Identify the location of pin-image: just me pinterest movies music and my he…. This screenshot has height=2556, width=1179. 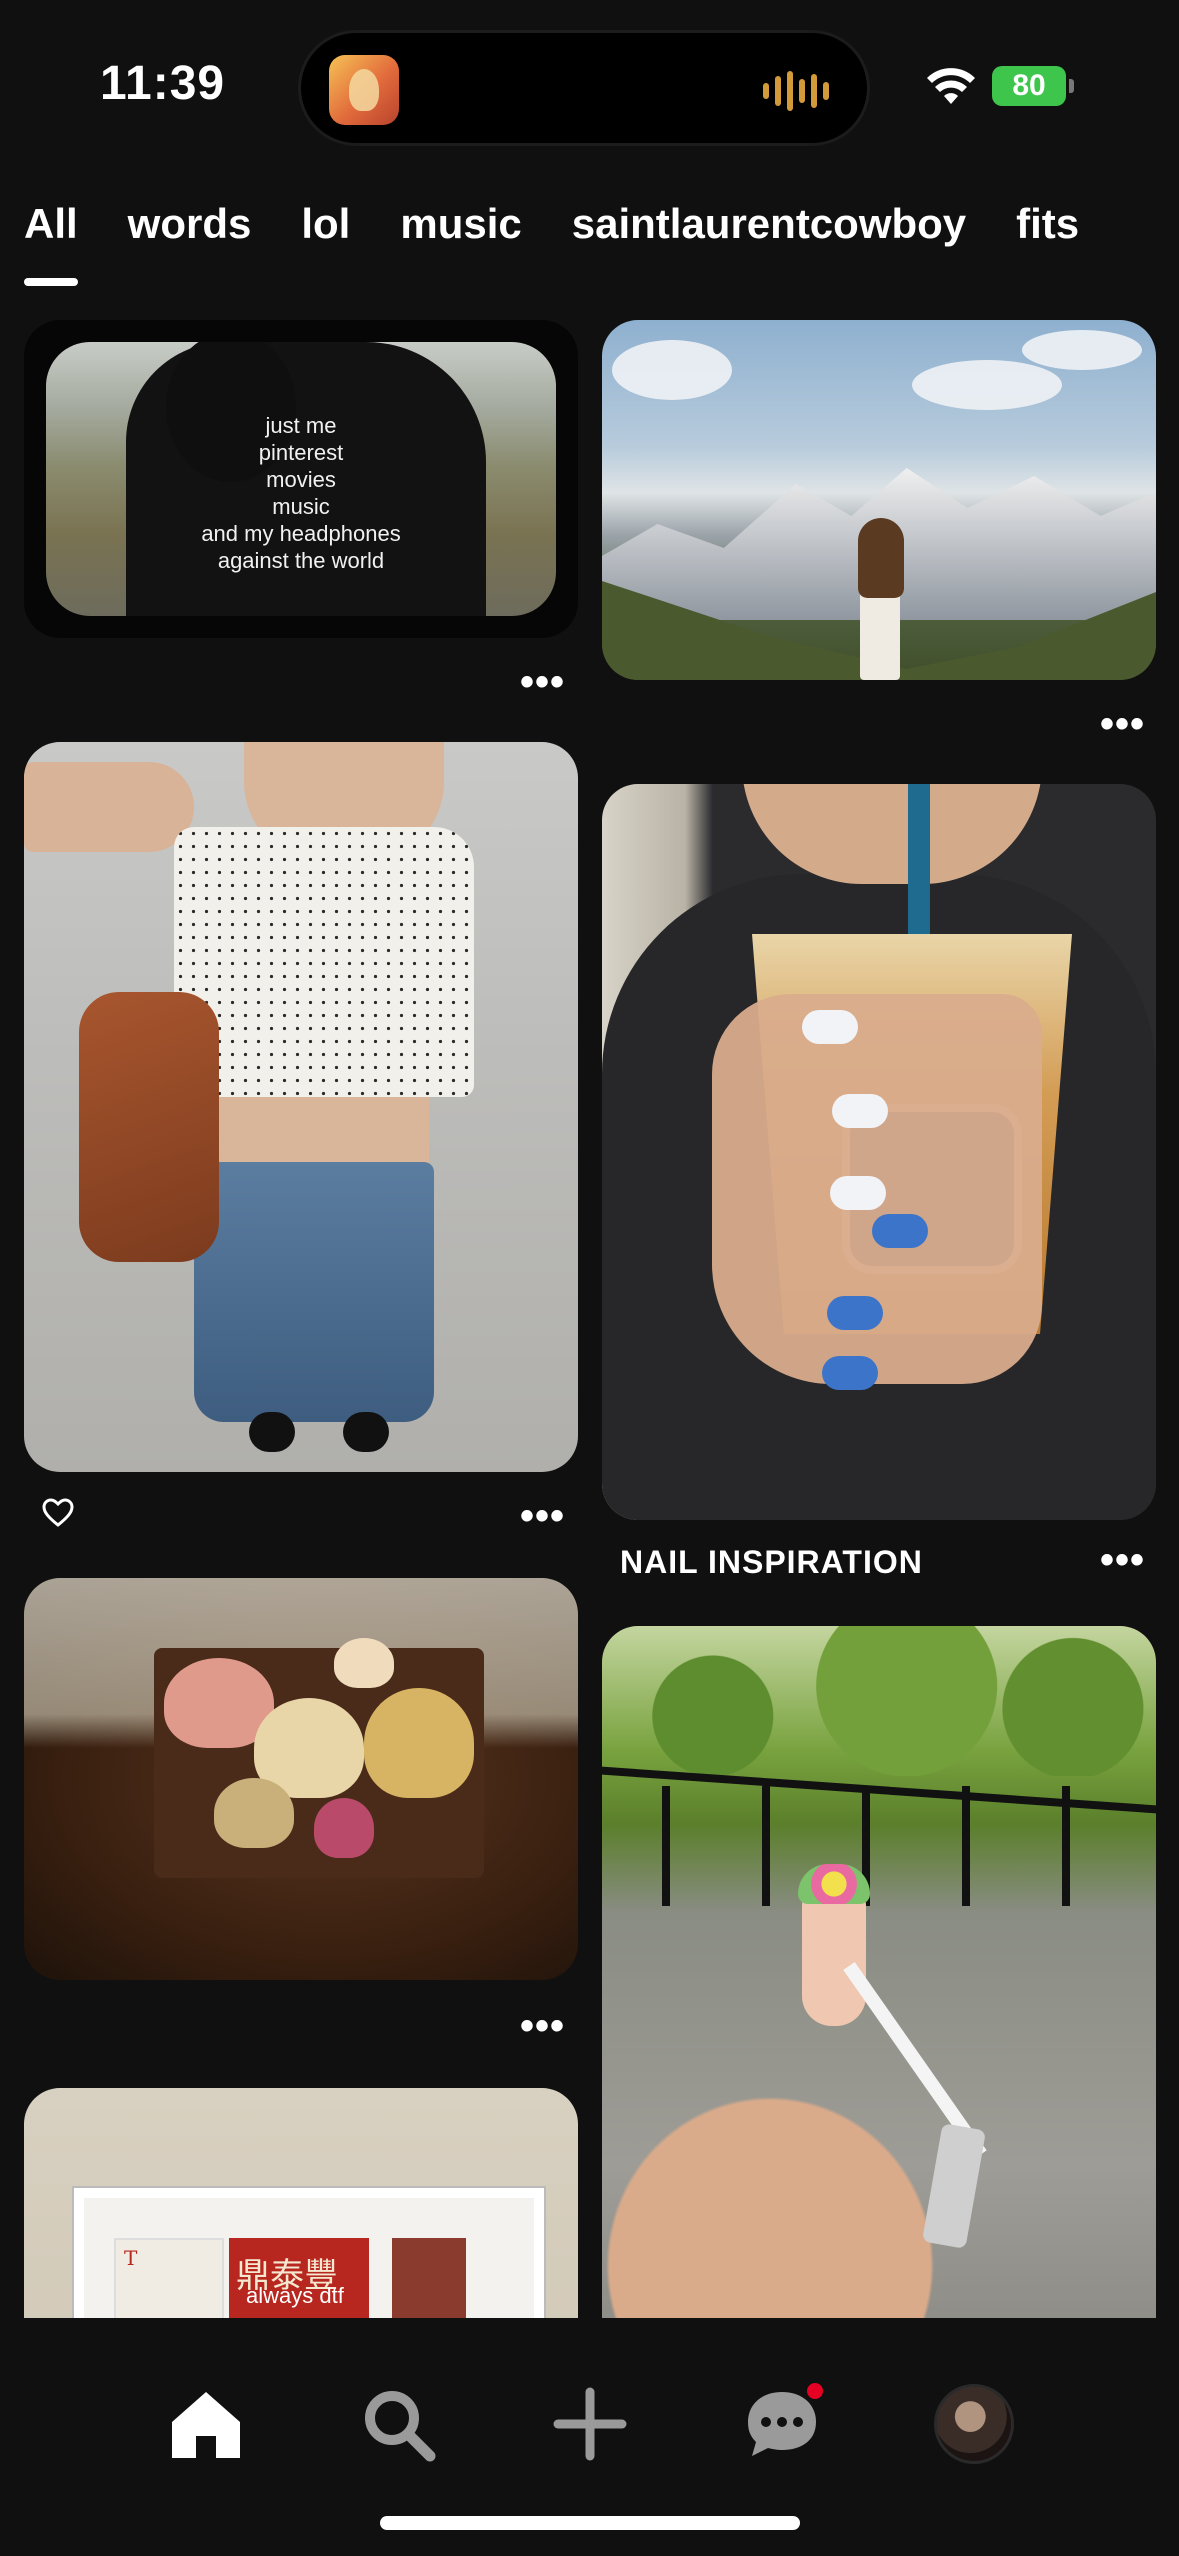
(301, 479).